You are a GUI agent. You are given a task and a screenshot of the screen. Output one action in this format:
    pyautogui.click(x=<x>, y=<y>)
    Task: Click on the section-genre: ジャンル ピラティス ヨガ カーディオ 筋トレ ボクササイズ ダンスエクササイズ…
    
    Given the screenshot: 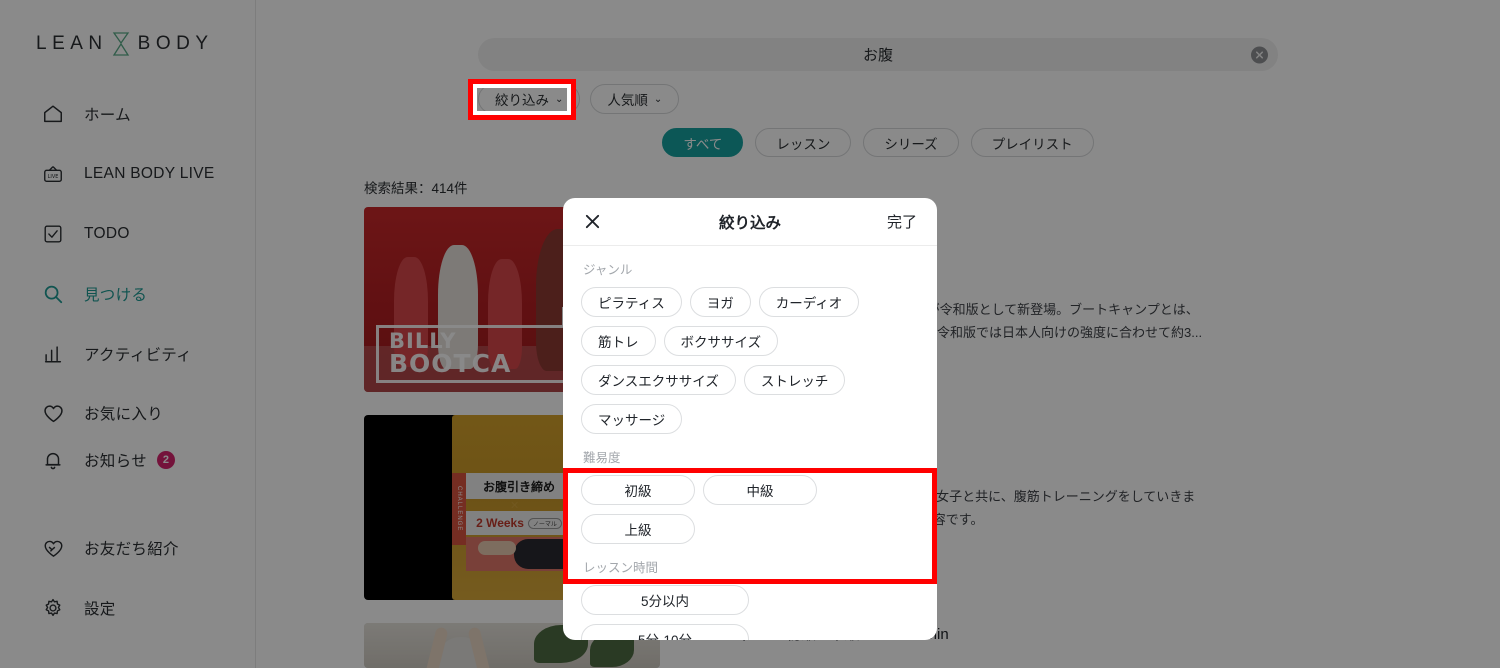 What is the action you would take?
    pyautogui.click(x=750, y=346)
    